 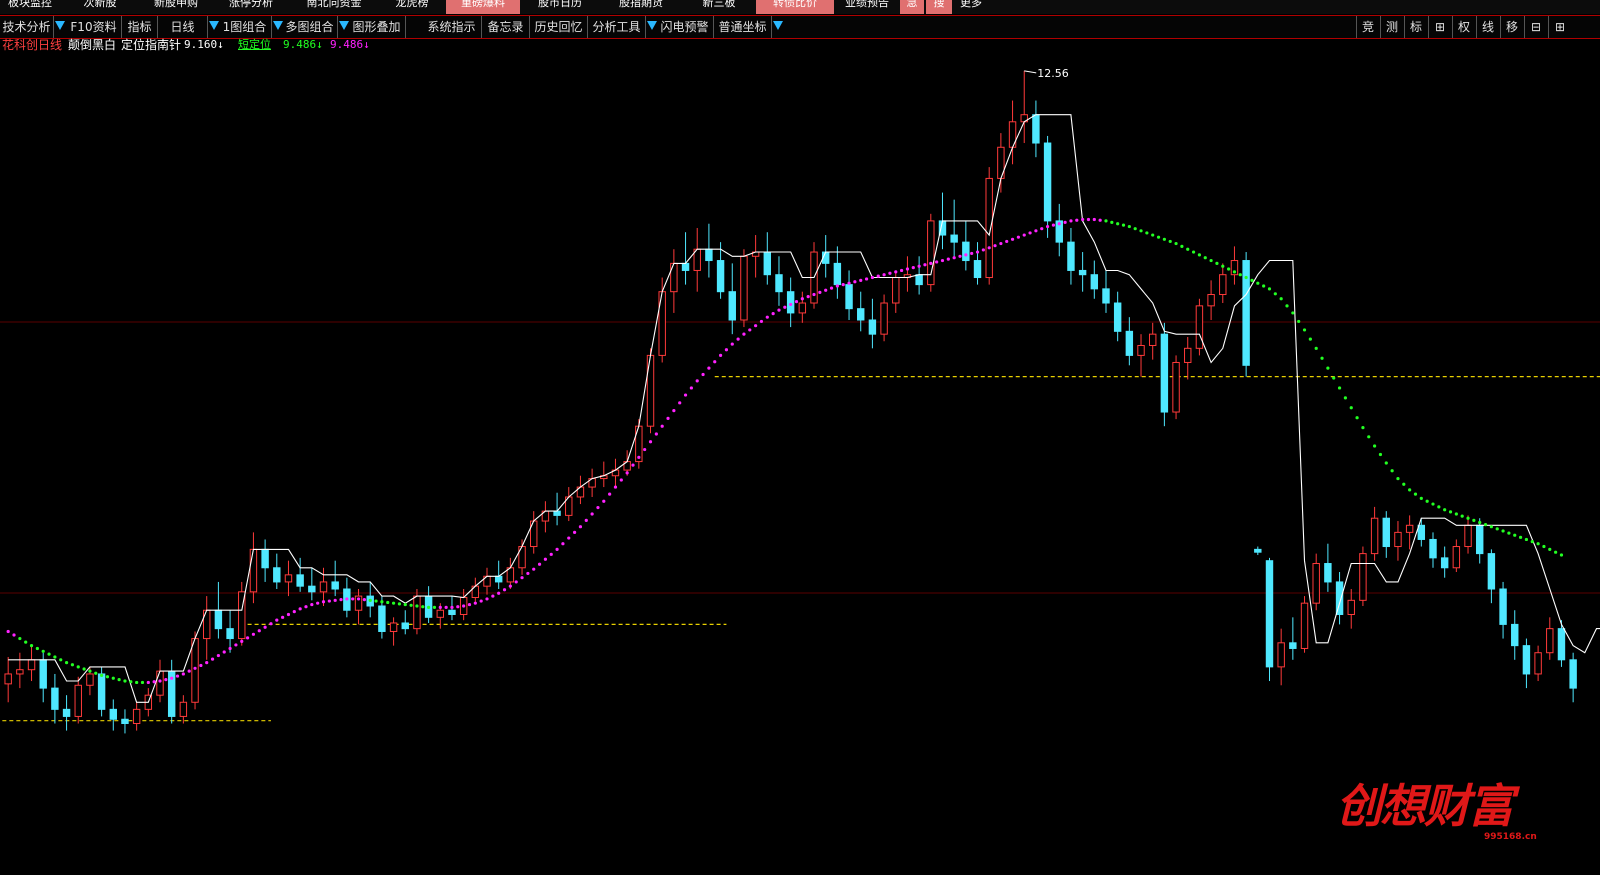 What do you see at coordinates (641, 7) in the screenshot?
I see `top-nav-item: 股指期货` at bounding box center [641, 7].